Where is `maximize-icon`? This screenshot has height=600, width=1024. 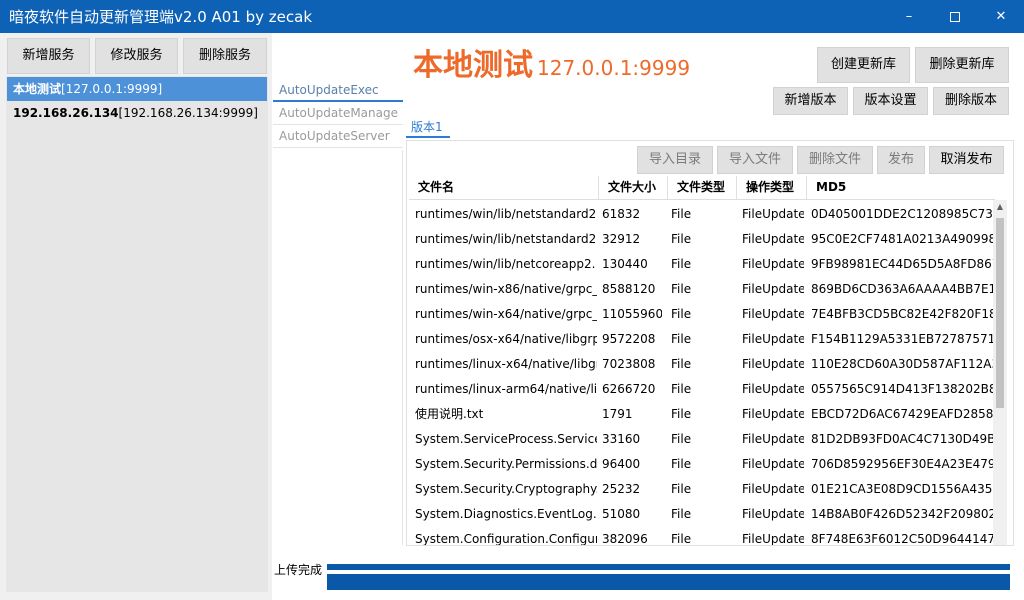 maximize-icon is located at coordinates (955, 16).